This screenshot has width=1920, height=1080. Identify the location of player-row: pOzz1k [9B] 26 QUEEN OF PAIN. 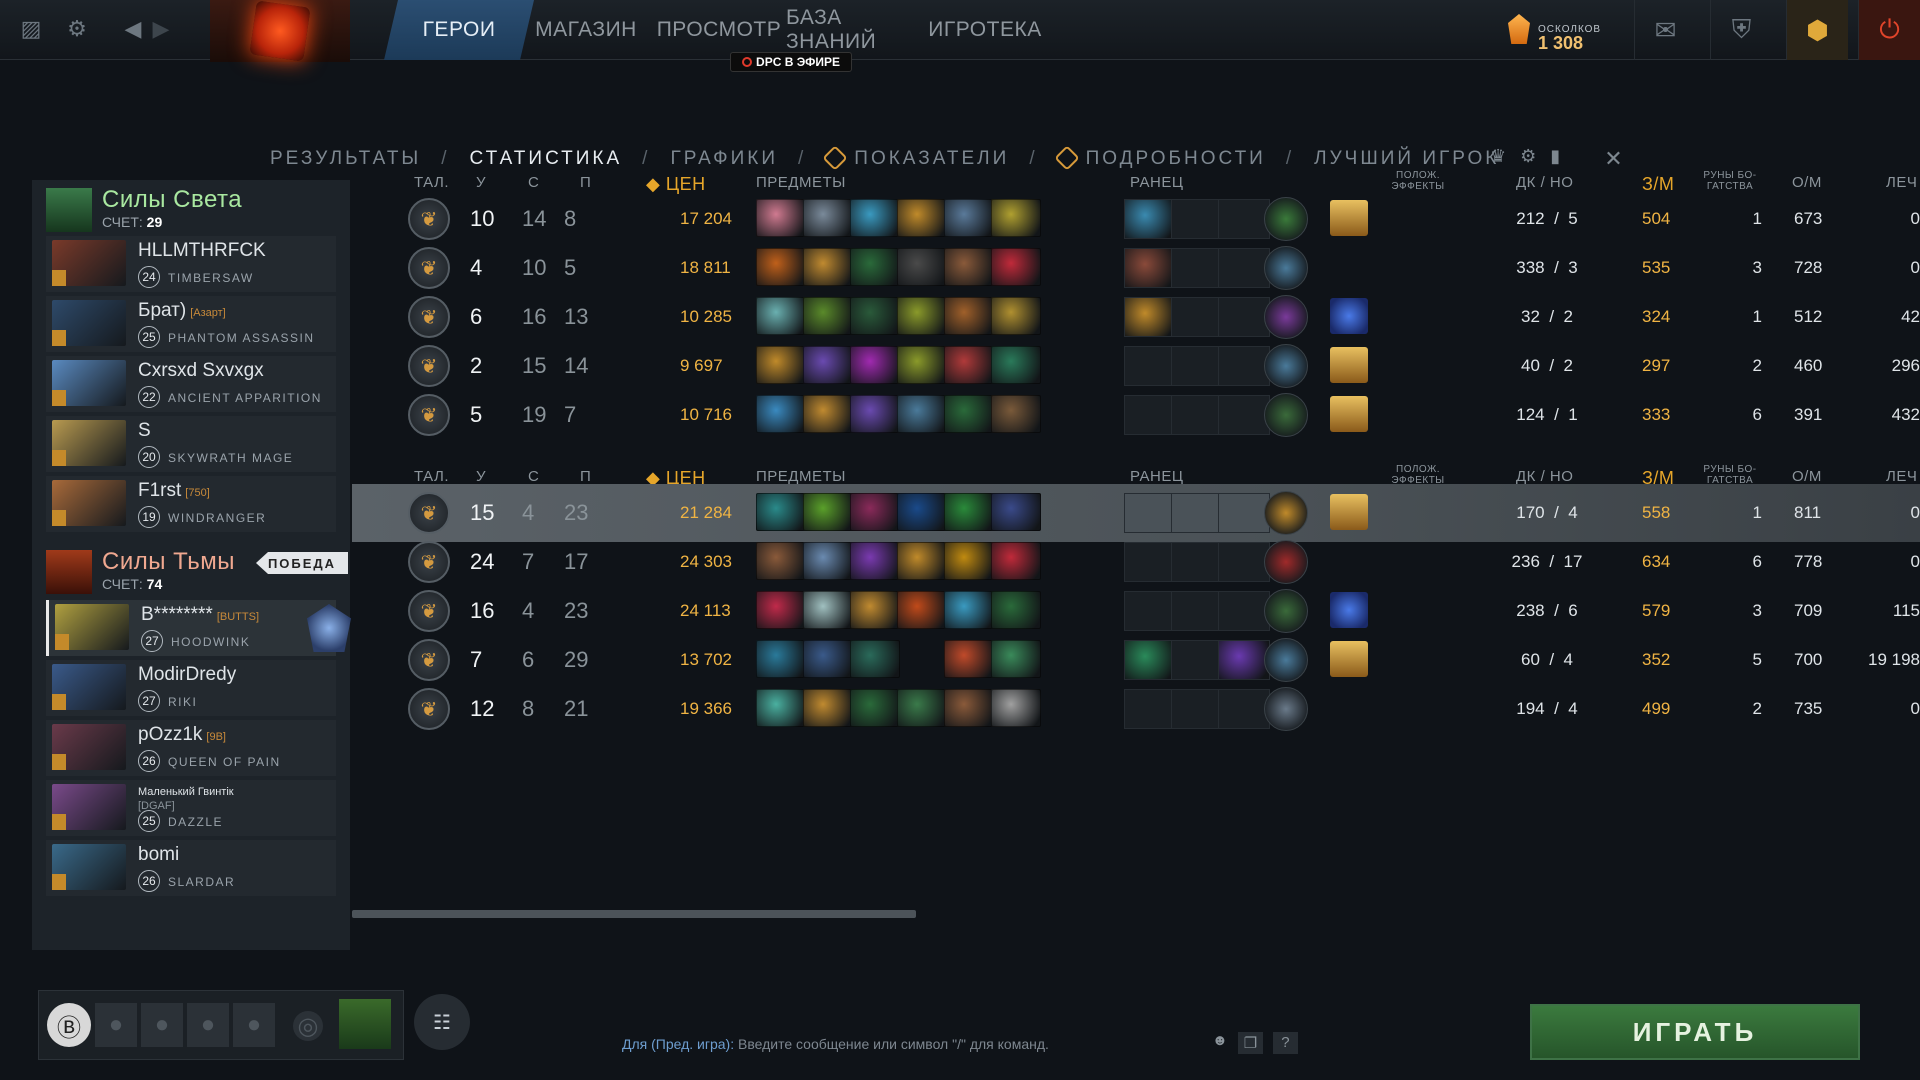
(191, 748).